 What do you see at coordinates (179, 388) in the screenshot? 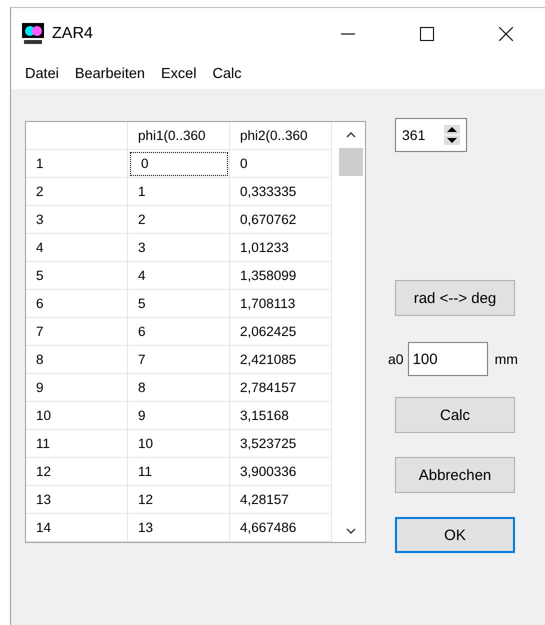
I see `table-cell: 8` at bounding box center [179, 388].